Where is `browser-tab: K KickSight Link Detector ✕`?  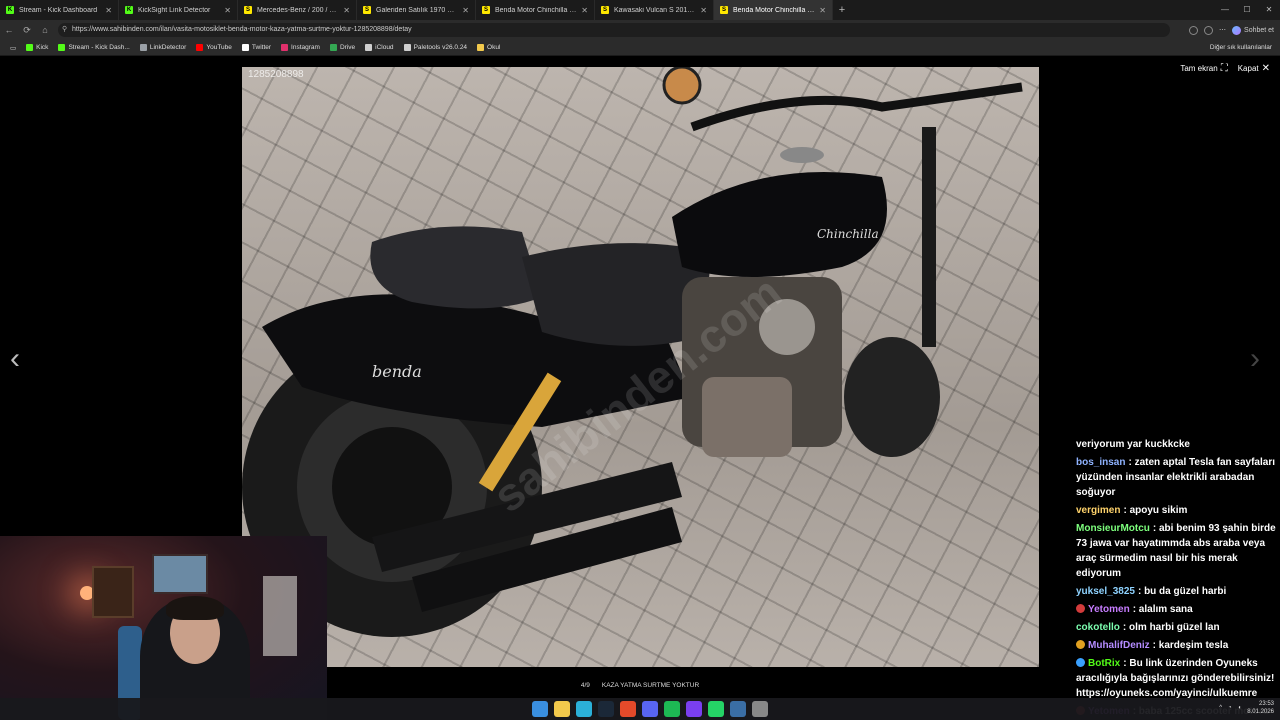
browser-tab: K KickSight Link Detector ✕ is located at coordinates (178, 10).